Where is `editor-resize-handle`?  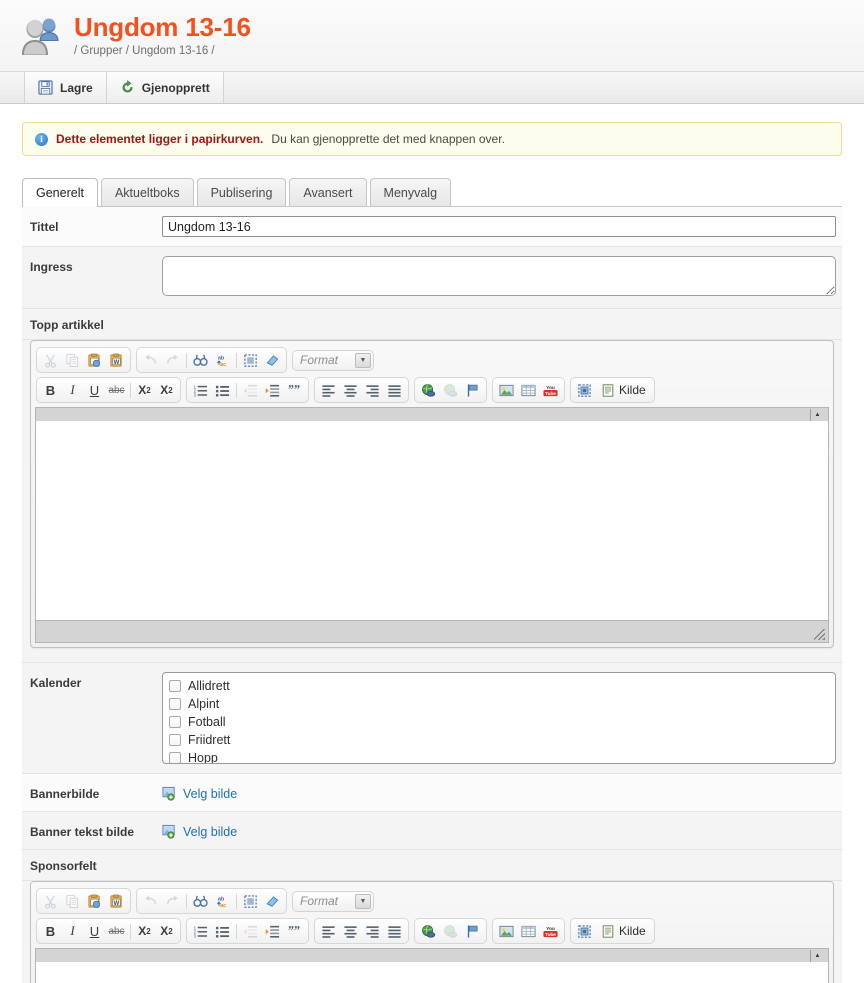 editor-resize-handle is located at coordinates (819, 634).